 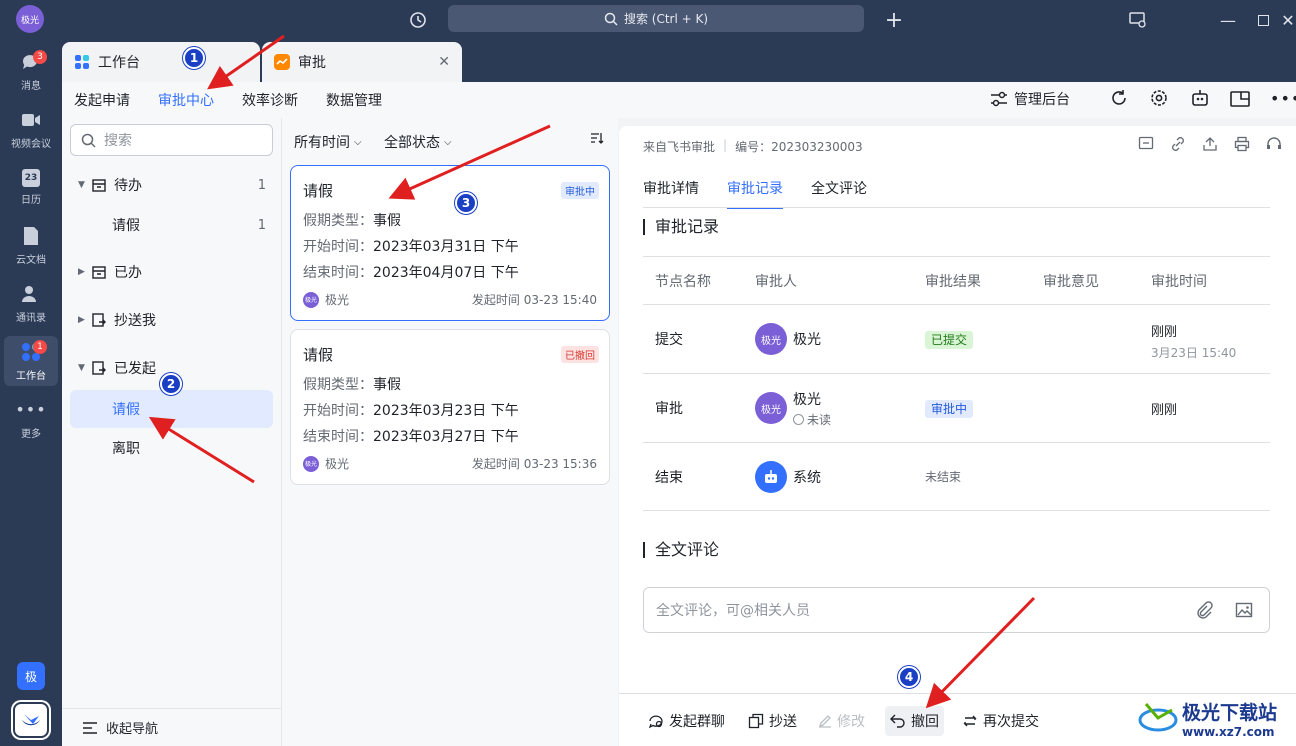 What do you see at coordinates (31, 71) in the screenshot?
I see `nav-item-messages: 消息 3` at bounding box center [31, 71].